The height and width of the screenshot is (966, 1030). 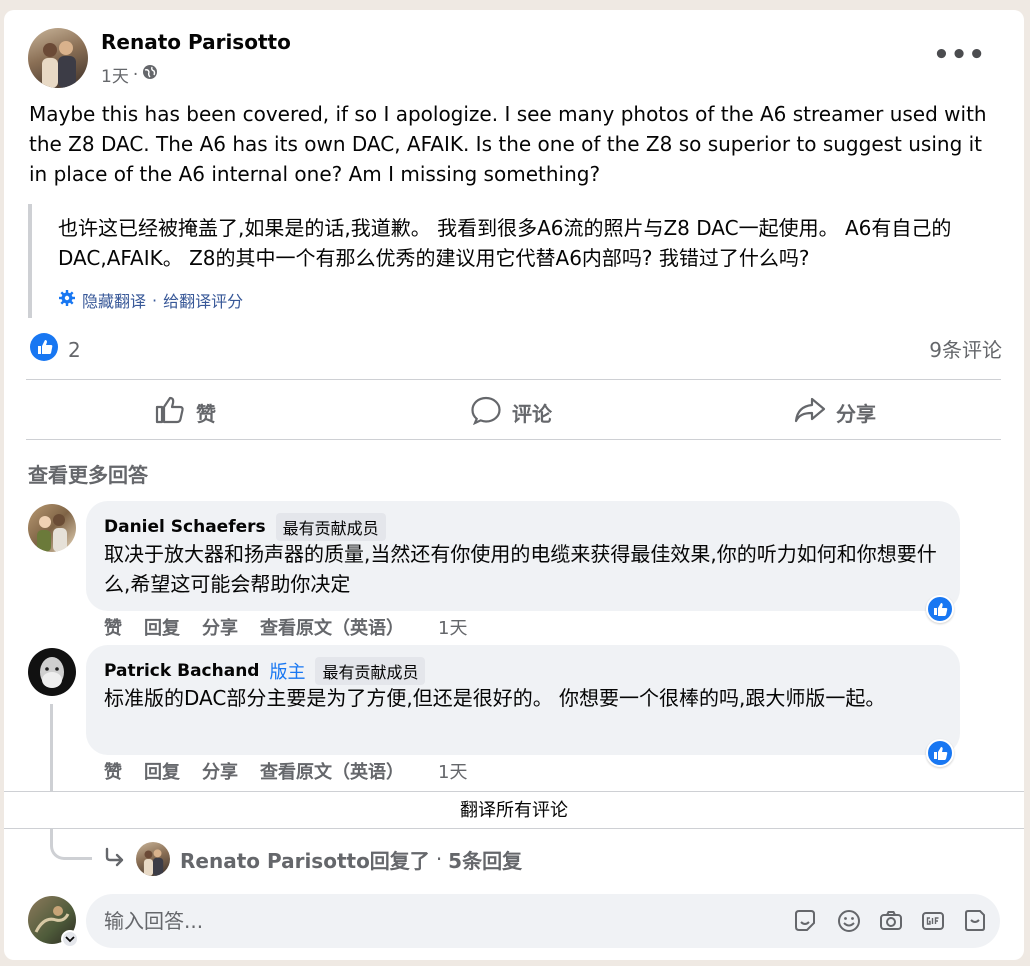 I want to click on like-button: 赞, so click(x=185, y=412).